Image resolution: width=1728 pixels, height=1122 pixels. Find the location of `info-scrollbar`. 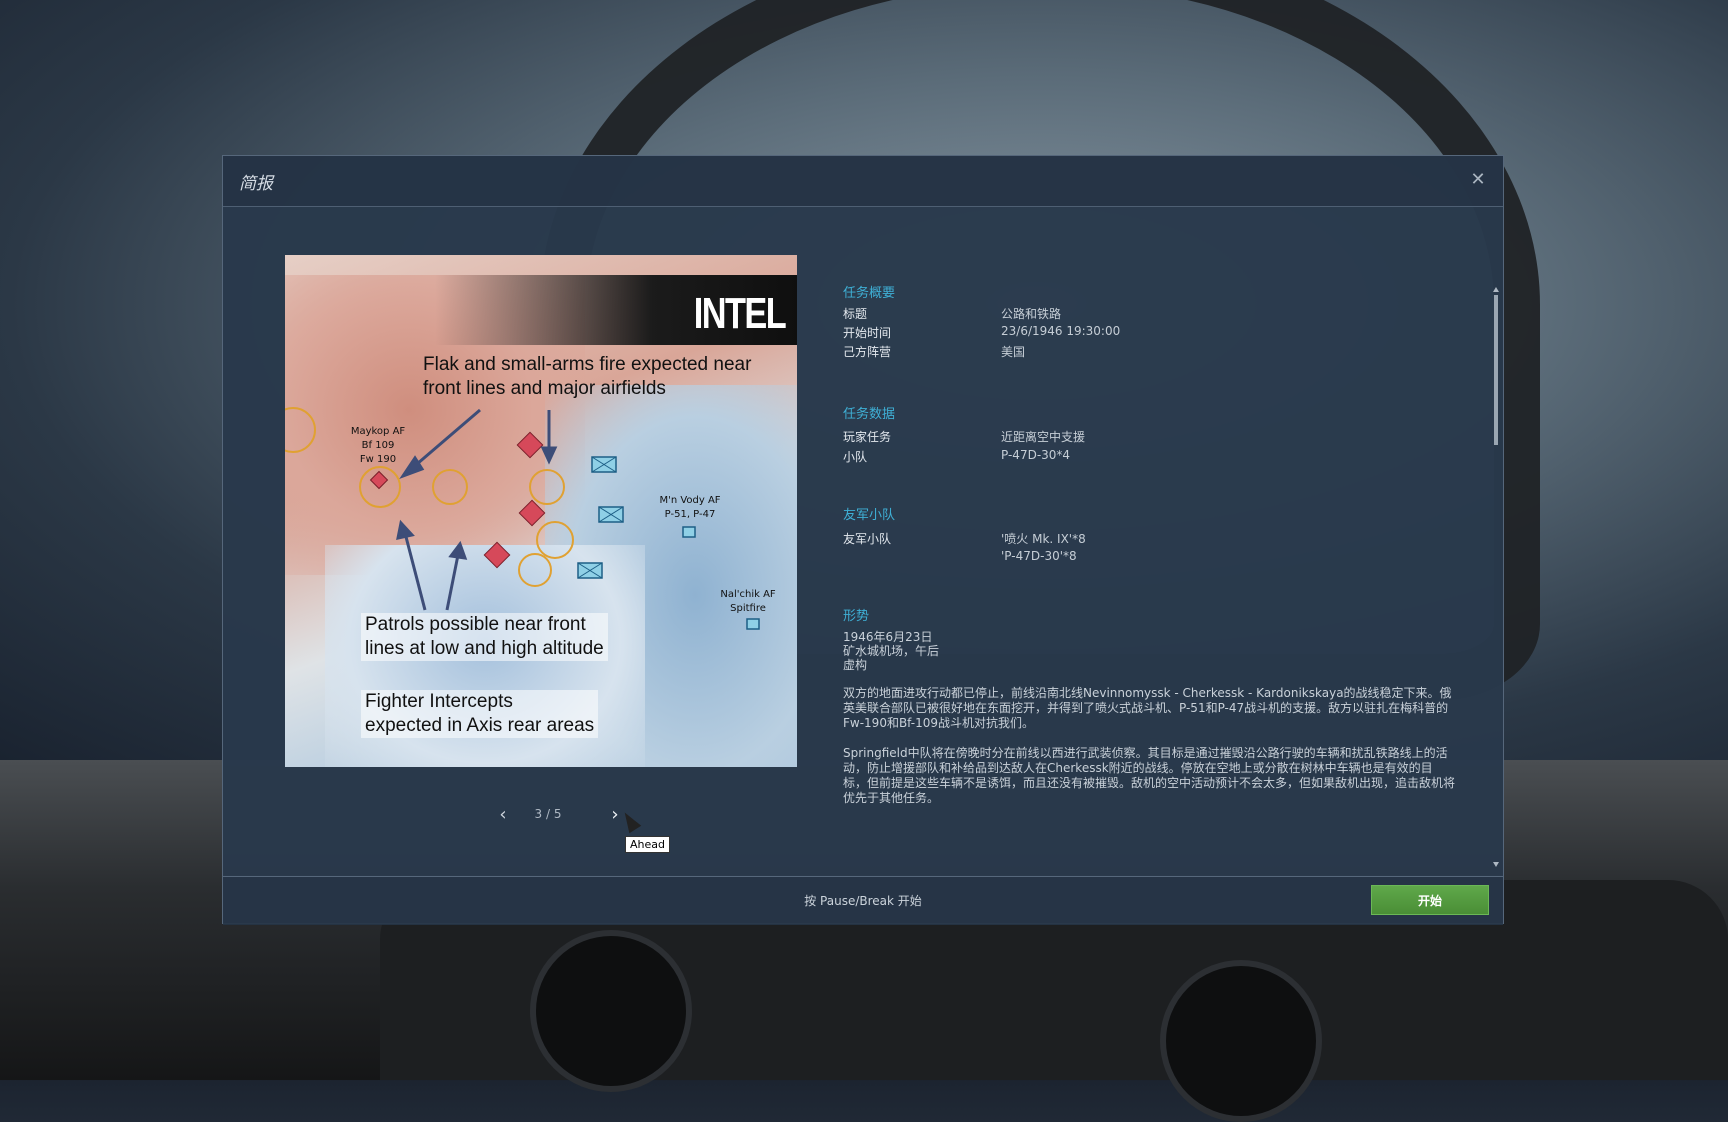

info-scrollbar is located at coordinates (1496, 577).